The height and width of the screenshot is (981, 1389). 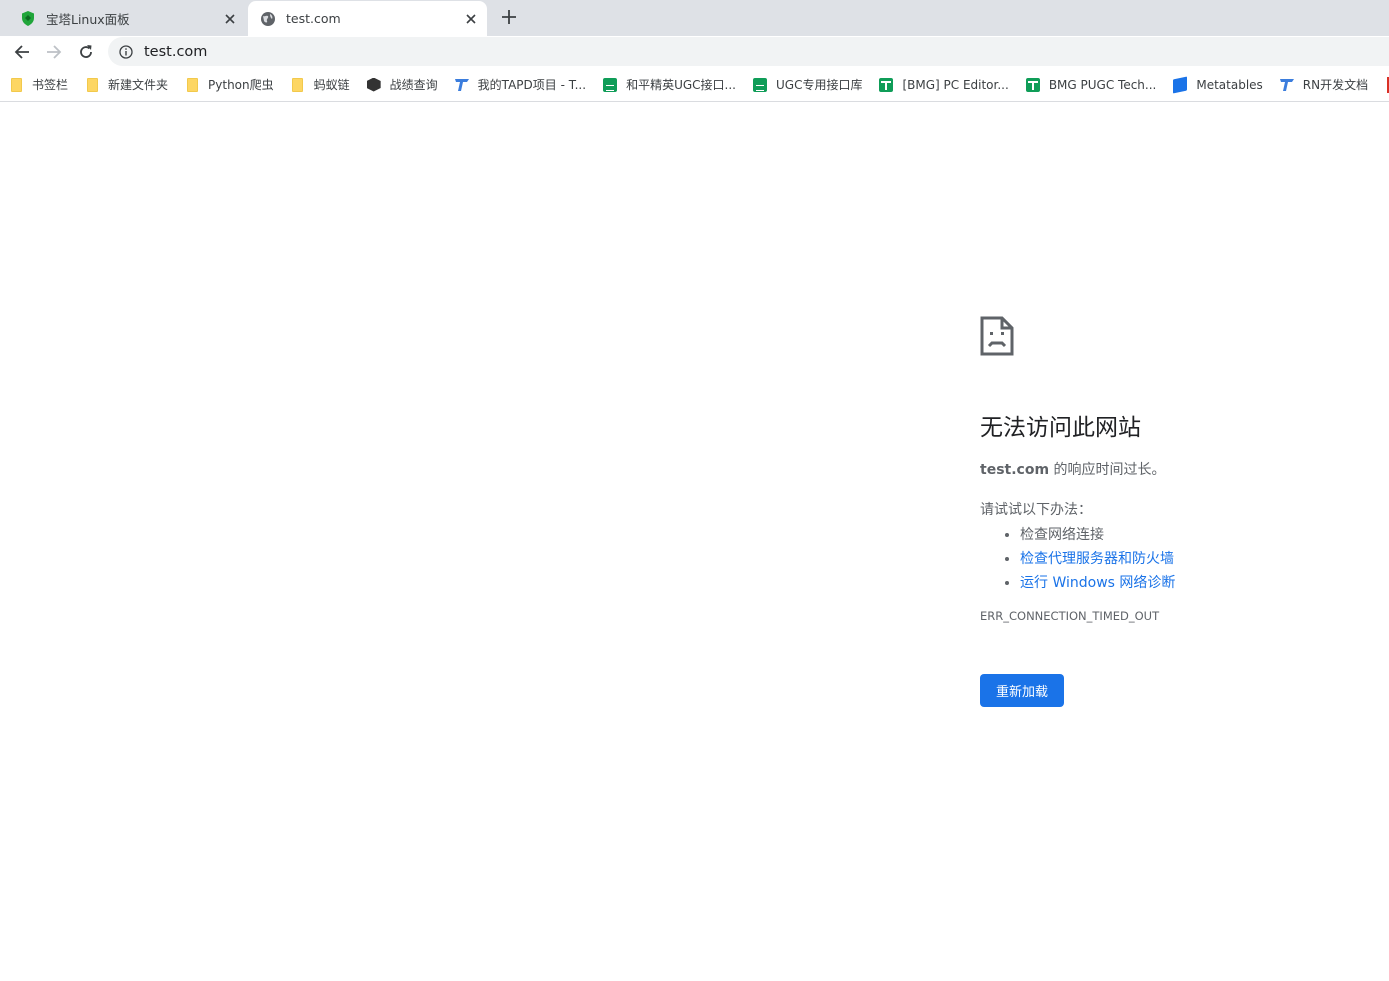 I want to click on bookmark-item: UGC专用接口库, so click(x=807, y=85).